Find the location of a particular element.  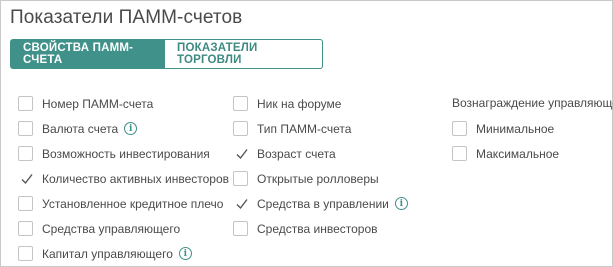

checkbox-label: Капитал управляющего is located at coordinates (107, 254).